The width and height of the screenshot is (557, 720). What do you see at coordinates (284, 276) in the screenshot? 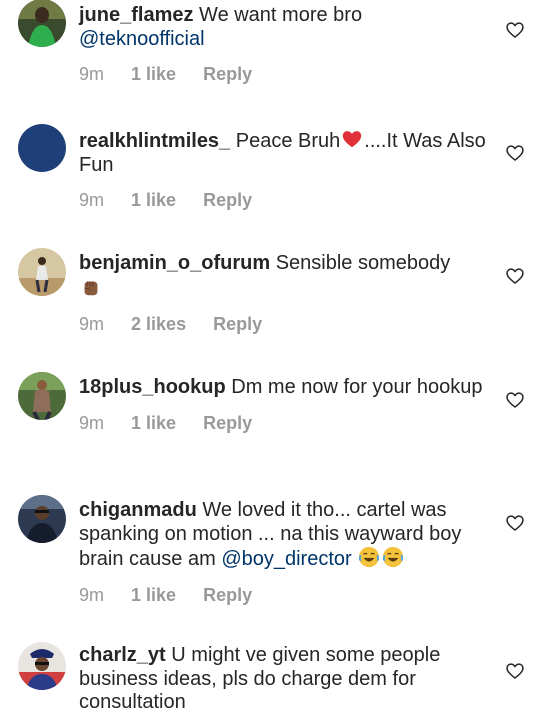
I see `comment-text: benjamin_o_ofurum Sensible somebody` at bounding box center [284, 276].